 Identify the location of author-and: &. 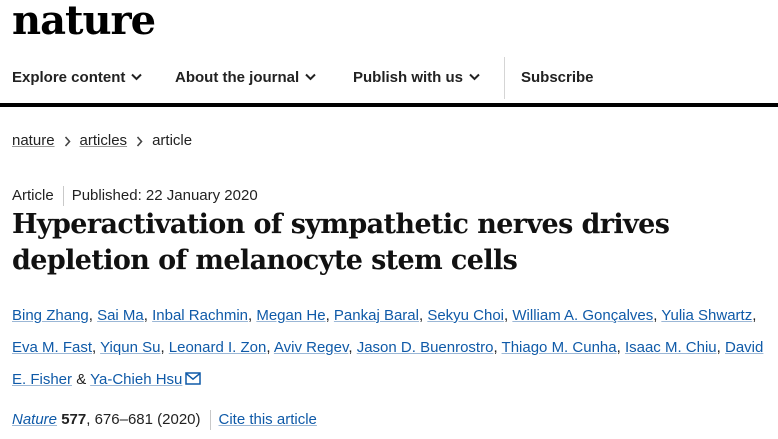
(81, 379).